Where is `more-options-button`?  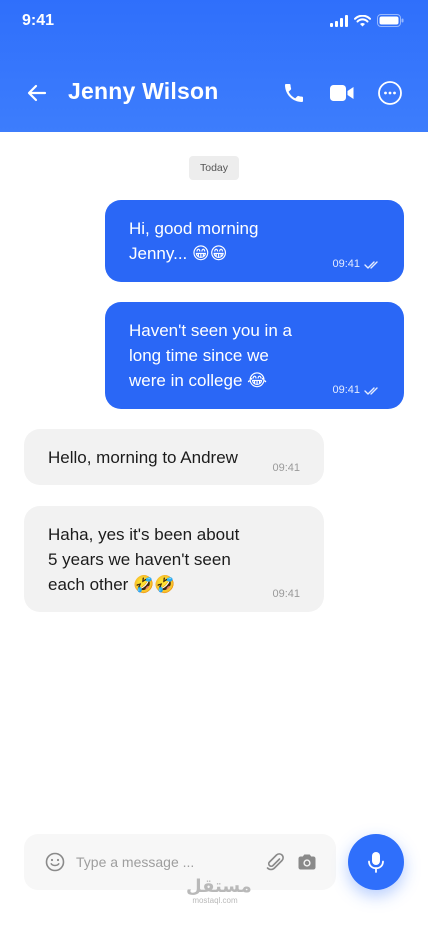 more-options-button is located at coordinates (390, 93).